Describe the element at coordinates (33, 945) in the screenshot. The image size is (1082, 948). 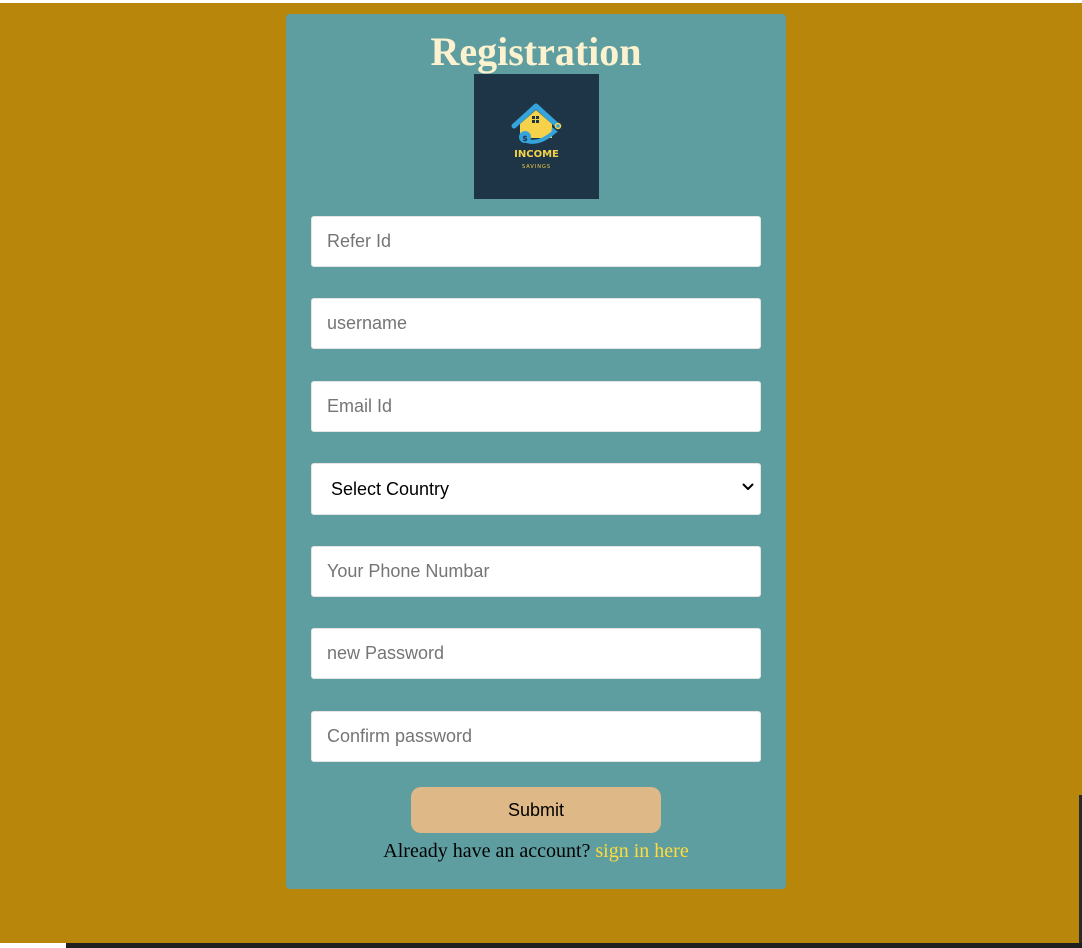
I see `bottom-border-left` at that location.